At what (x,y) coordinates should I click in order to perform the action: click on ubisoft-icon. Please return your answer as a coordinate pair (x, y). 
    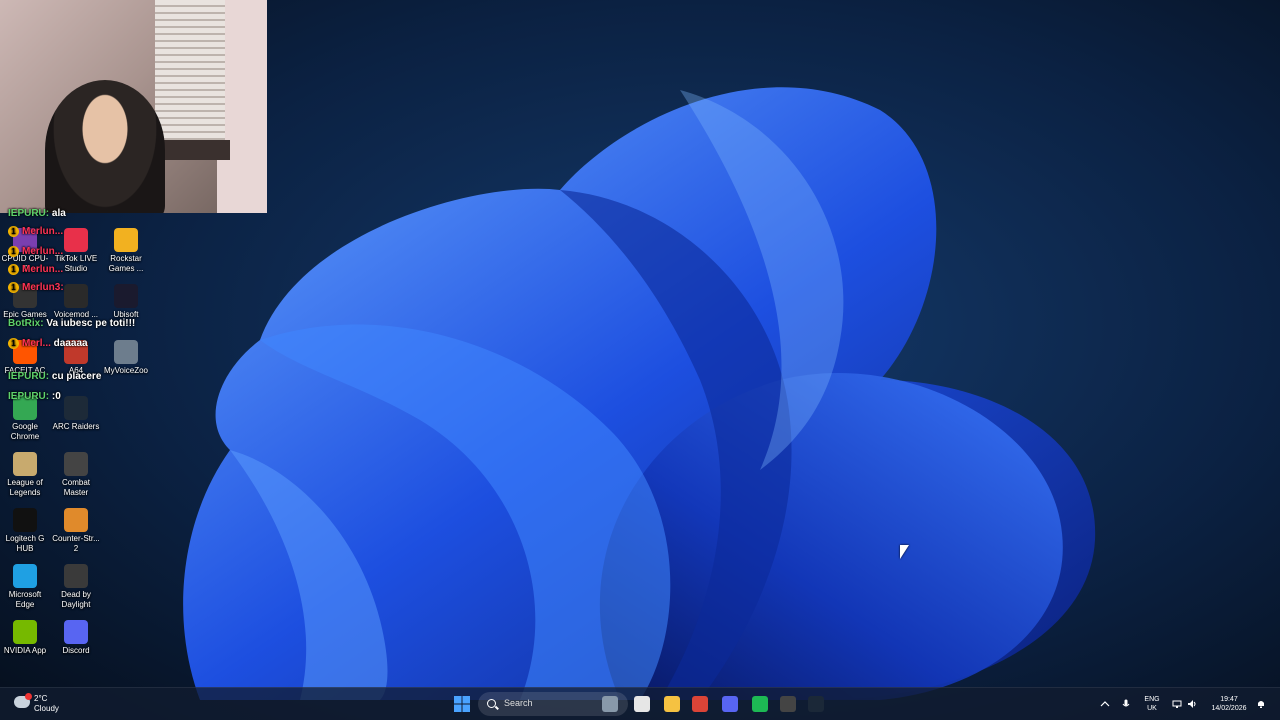
    Looking at the image, I should click on (126, 296).